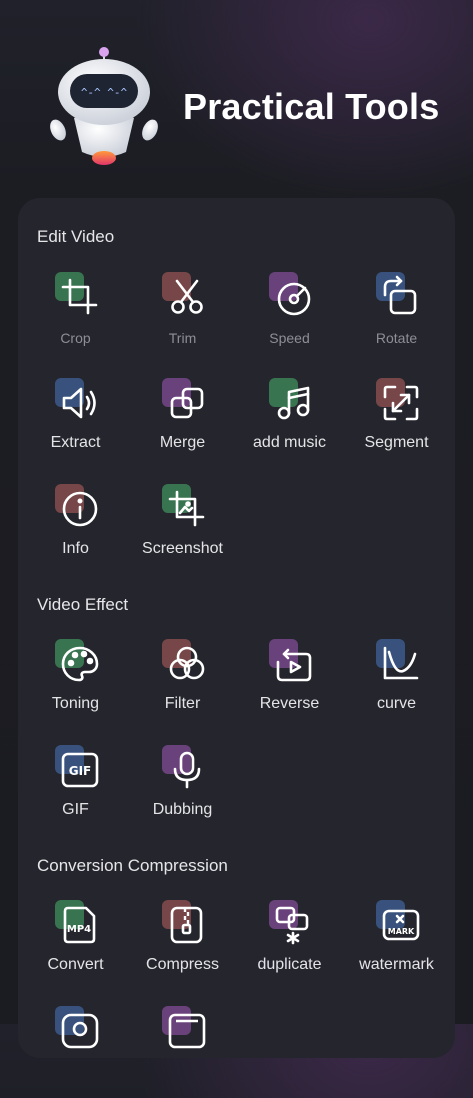  What do you see at coordinates (75, 964) in the screenshot?
I see `convert-label: Convert` at bounding box center [75, 964].